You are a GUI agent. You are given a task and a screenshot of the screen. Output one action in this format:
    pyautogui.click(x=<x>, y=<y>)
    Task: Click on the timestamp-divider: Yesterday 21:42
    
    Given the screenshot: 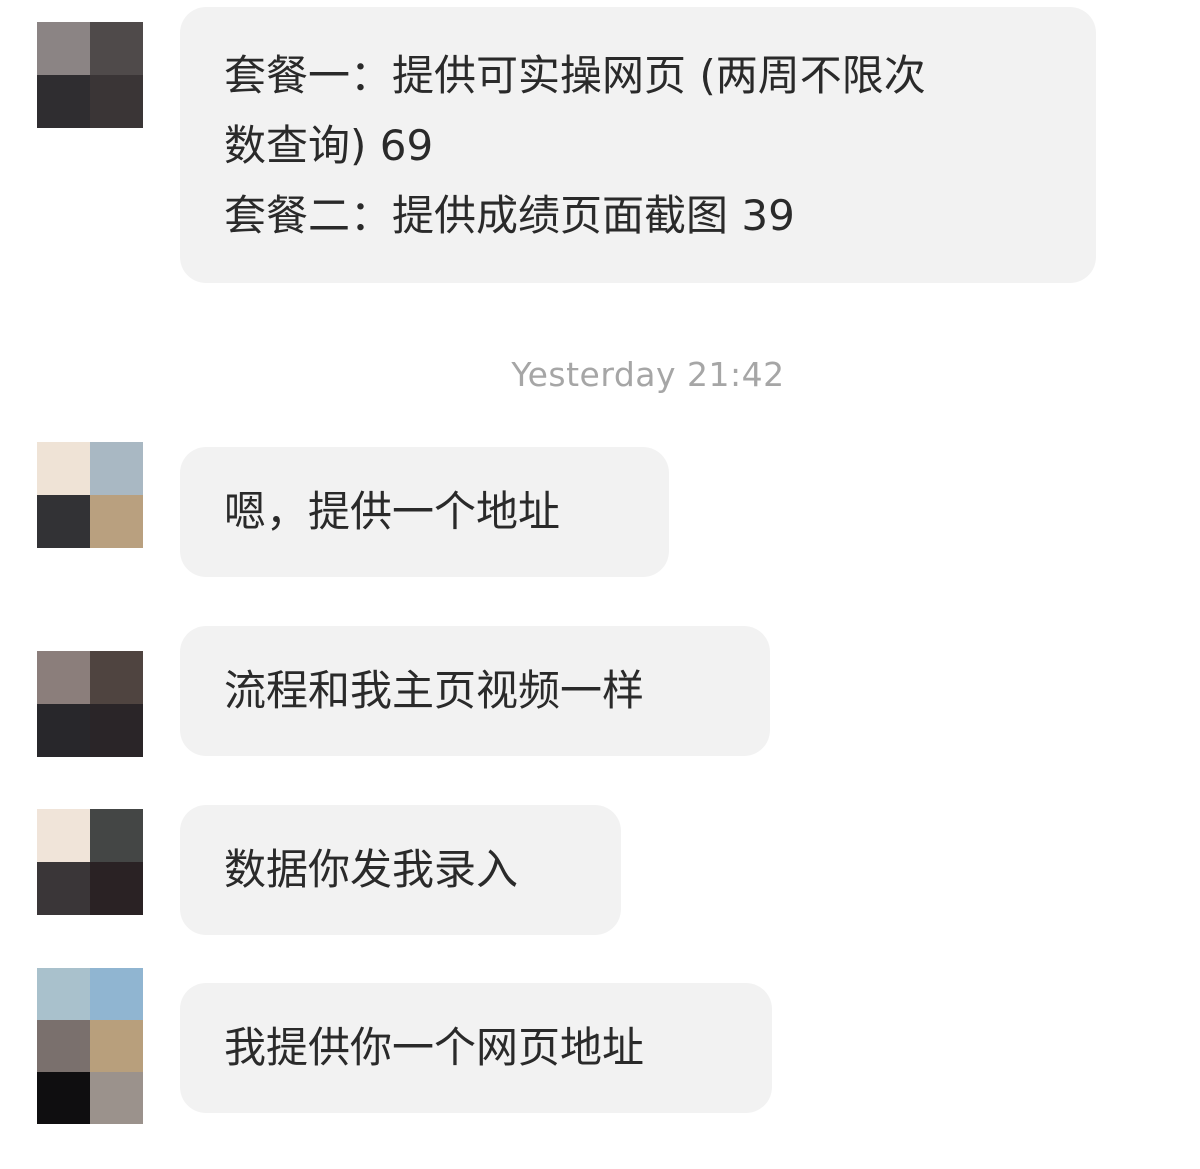 What is the action you would take?
    pyautogui.click(x=648, y=374)
    